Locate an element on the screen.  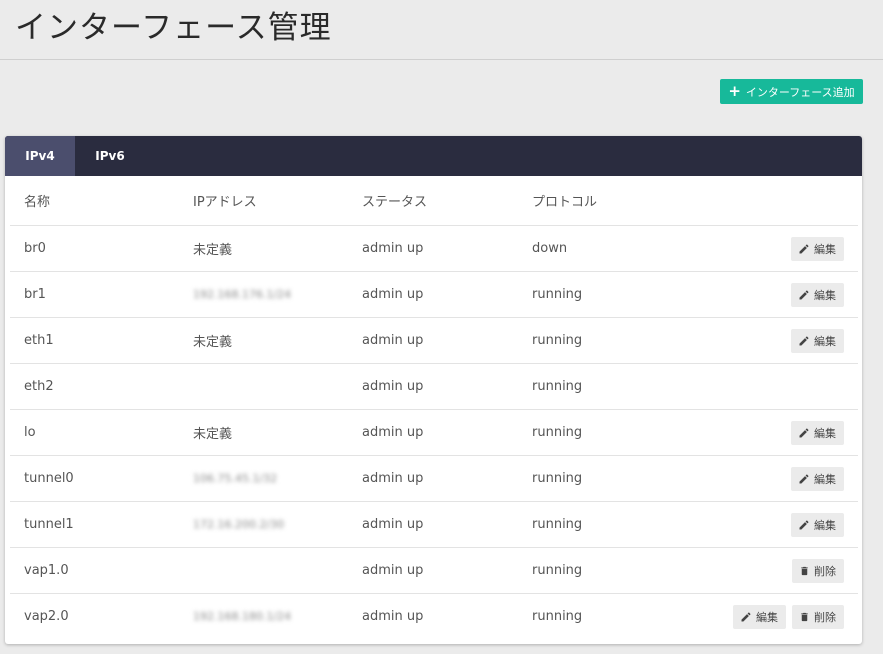
cell-name: eth1 is located at coordinates (39, 340).